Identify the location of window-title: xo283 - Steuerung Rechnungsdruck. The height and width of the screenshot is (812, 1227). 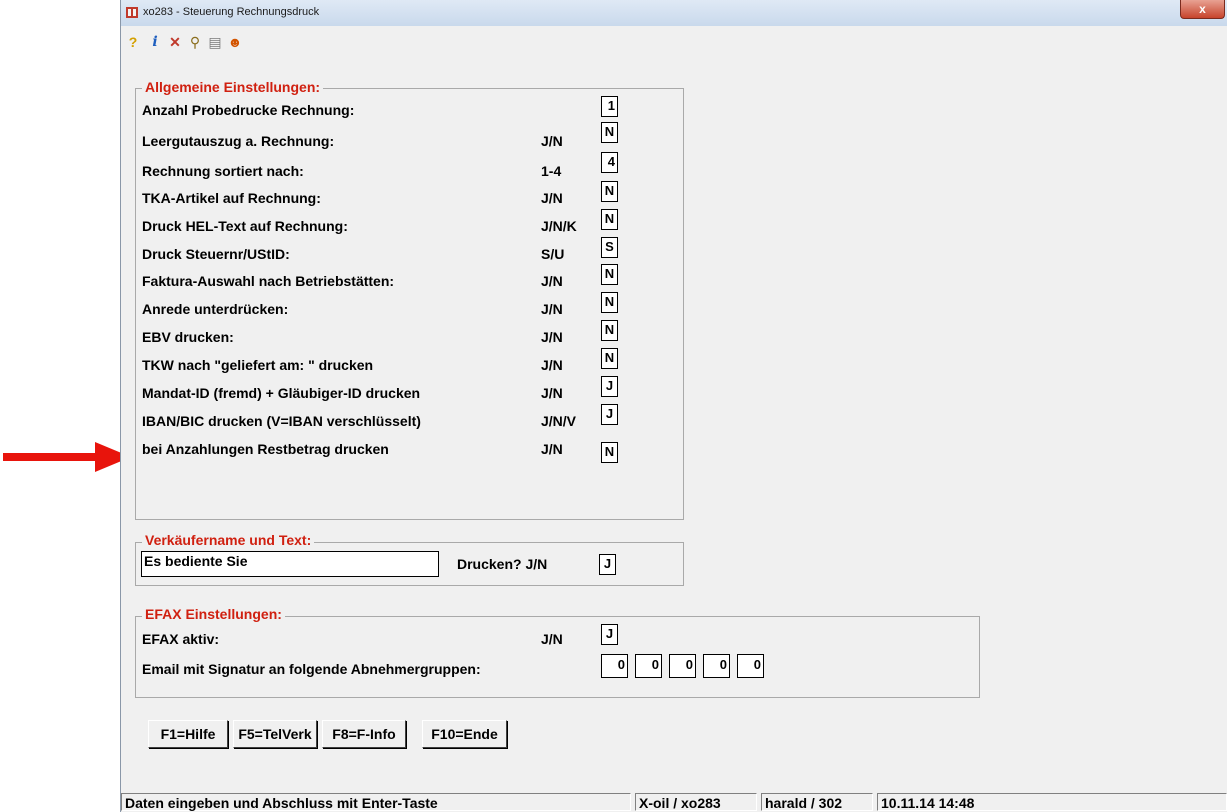
(231, 12).